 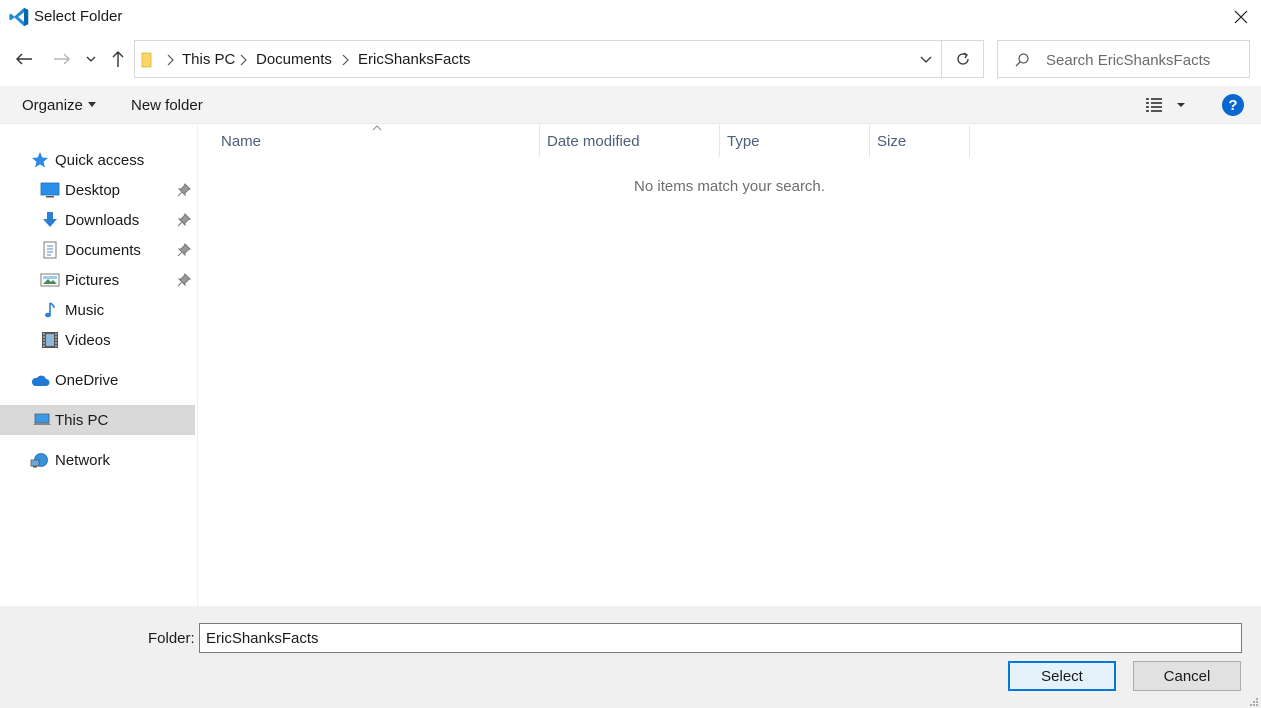 I want to click on sidebar-item-quick-access: Quick access, so click(x=97, y=160).